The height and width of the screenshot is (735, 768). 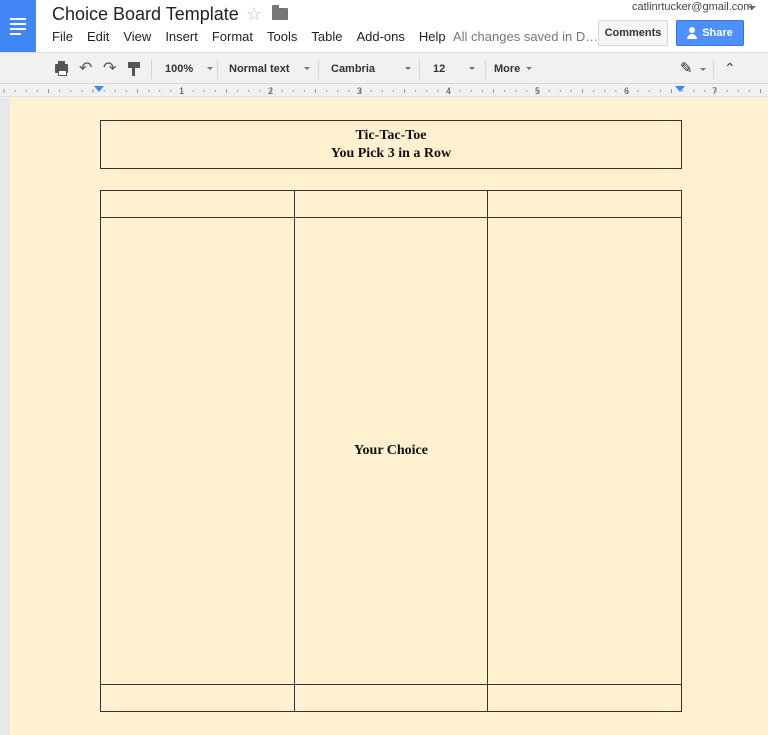 I want to click on more-label: More, so click(x=507, y=68).